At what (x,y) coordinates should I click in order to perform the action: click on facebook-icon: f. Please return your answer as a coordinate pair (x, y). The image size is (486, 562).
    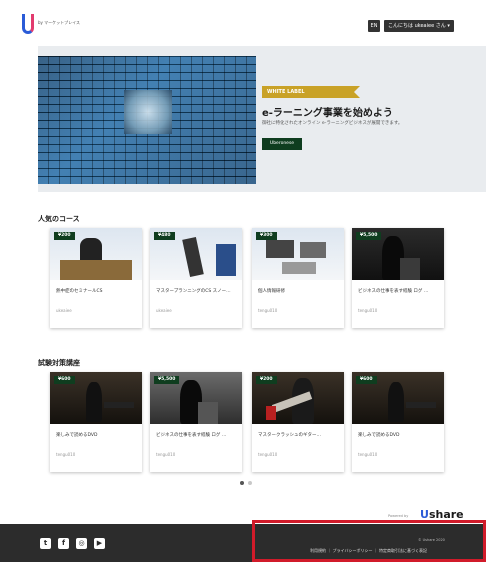
    Looking at the image, I should click on (63, 543).